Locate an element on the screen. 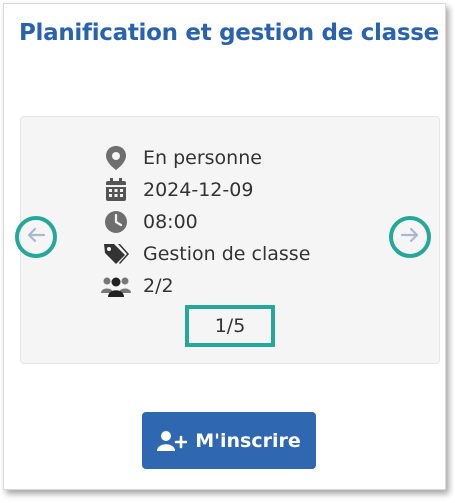 The width and height of the screenshot is (455, 503). session-capacity-row: 2/2 is located at coordinates (137, 286).